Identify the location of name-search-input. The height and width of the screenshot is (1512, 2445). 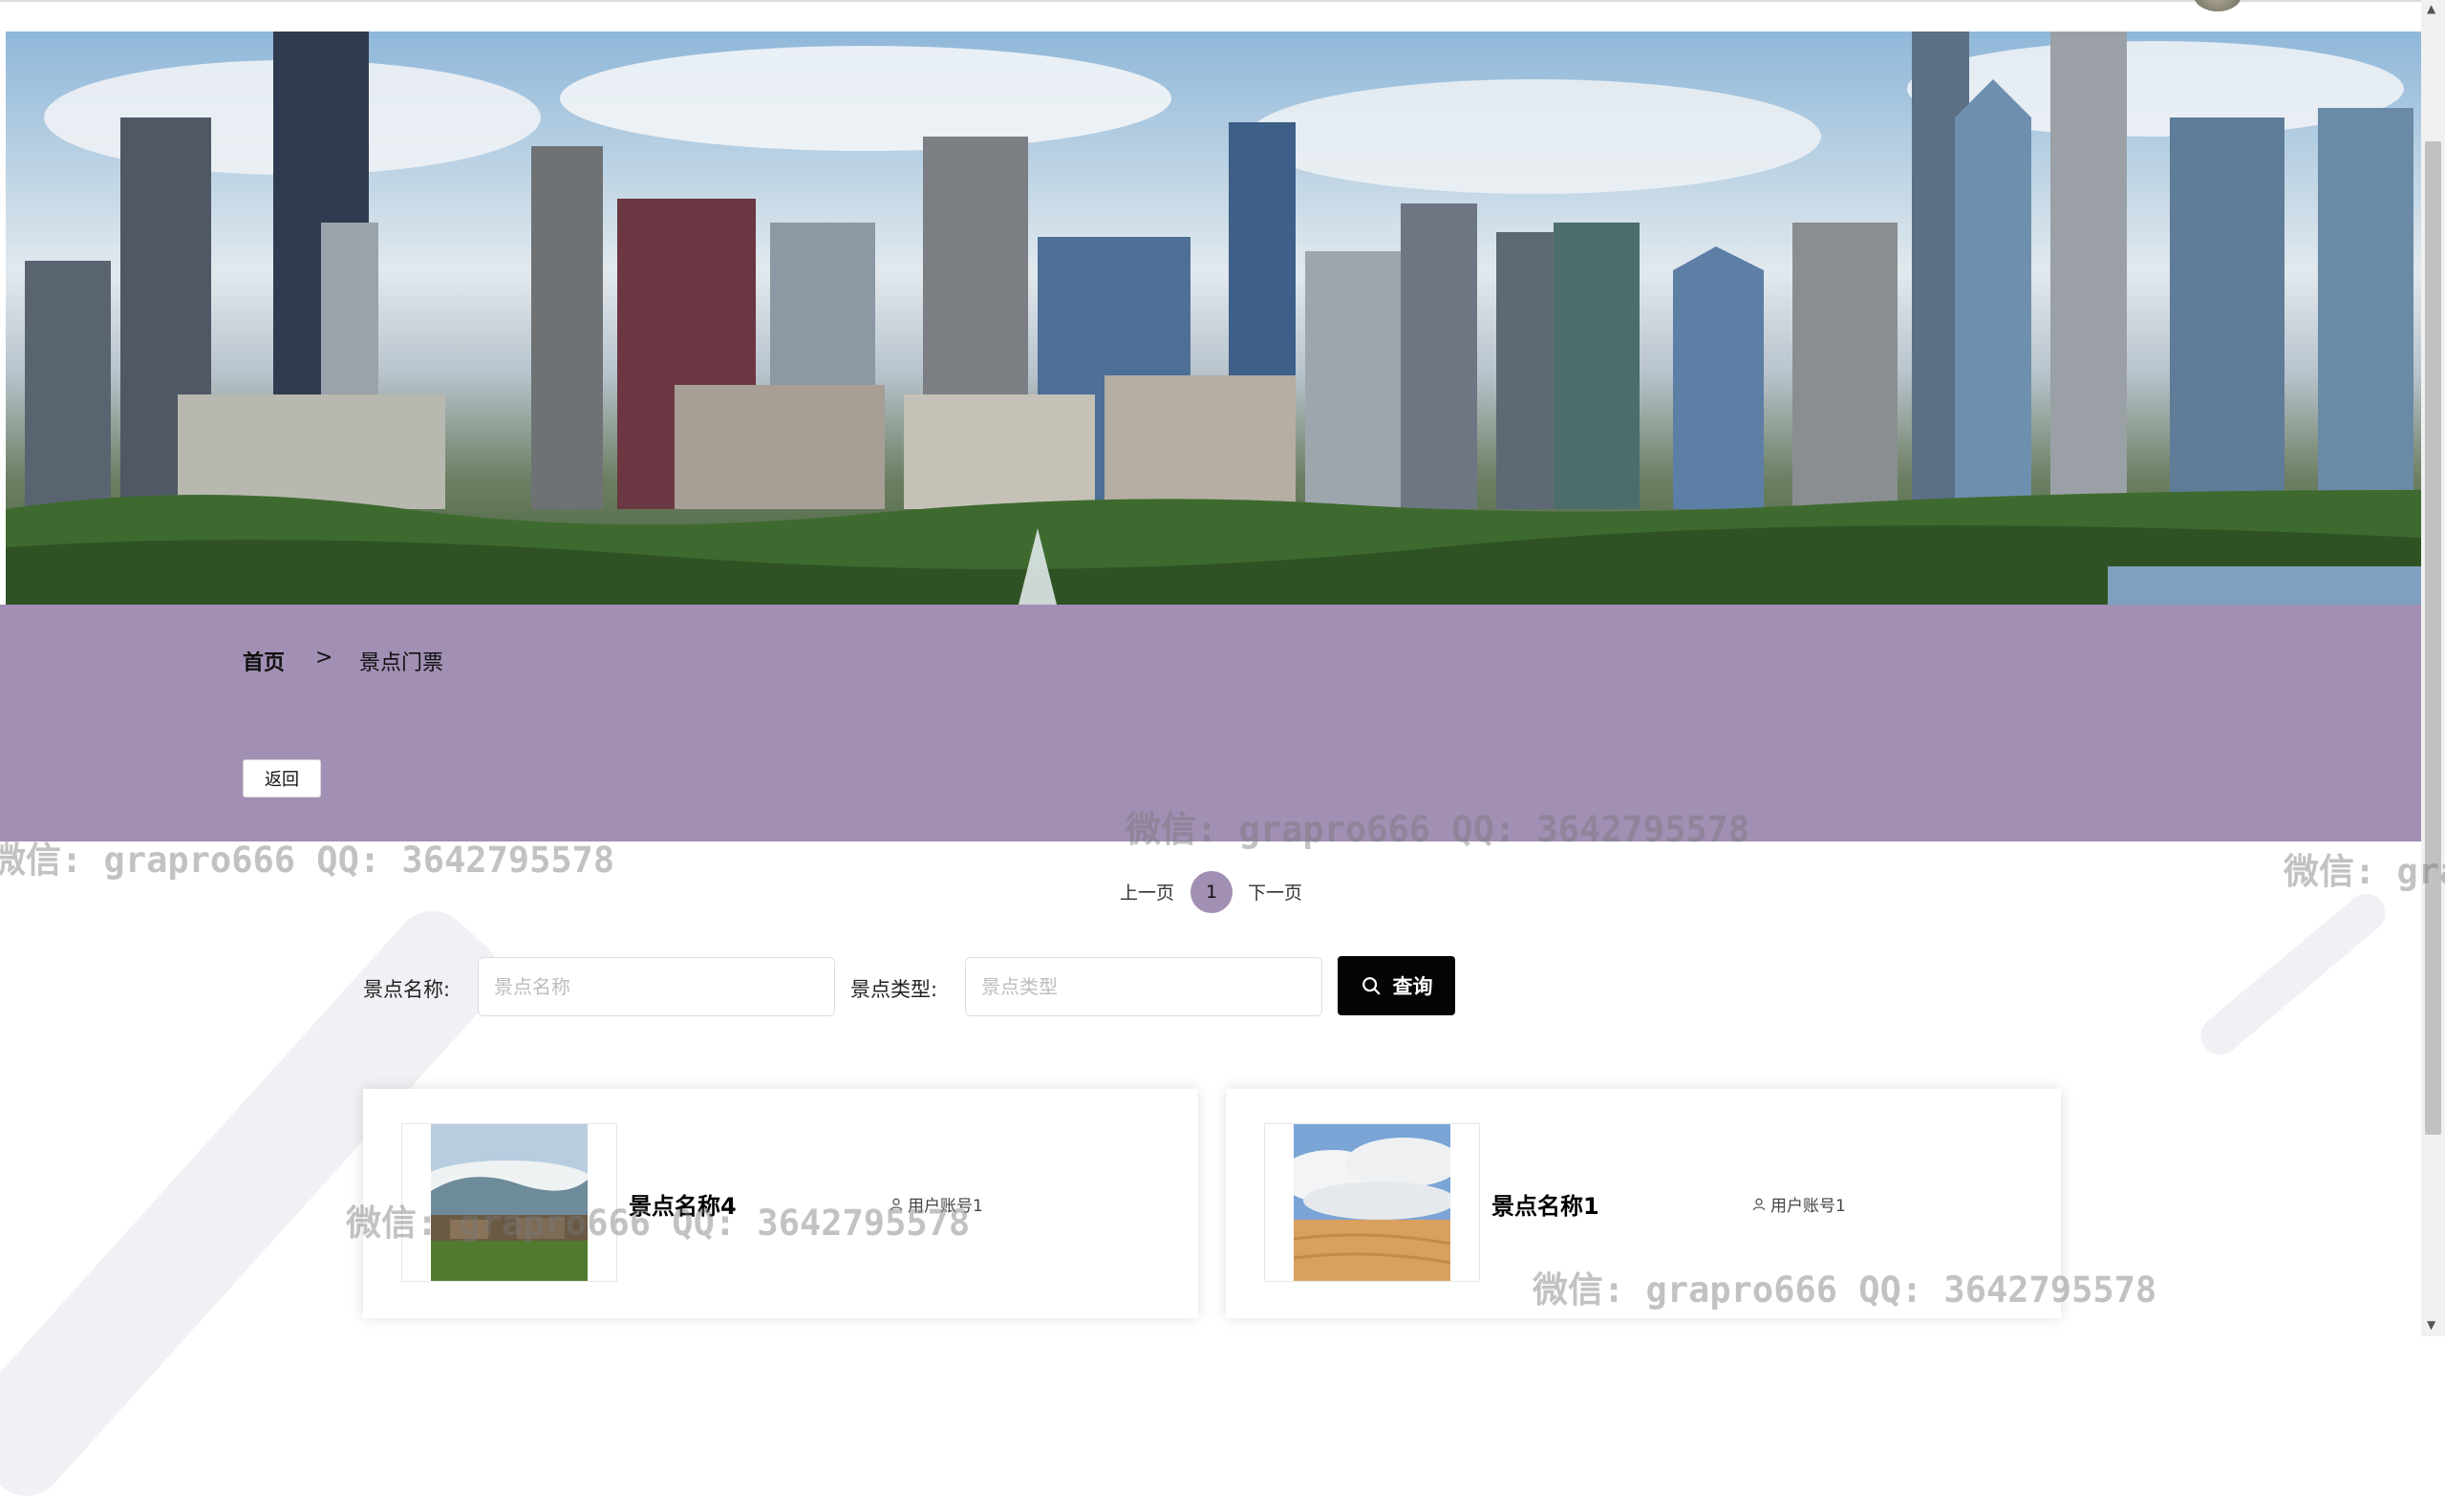
(656, 986).